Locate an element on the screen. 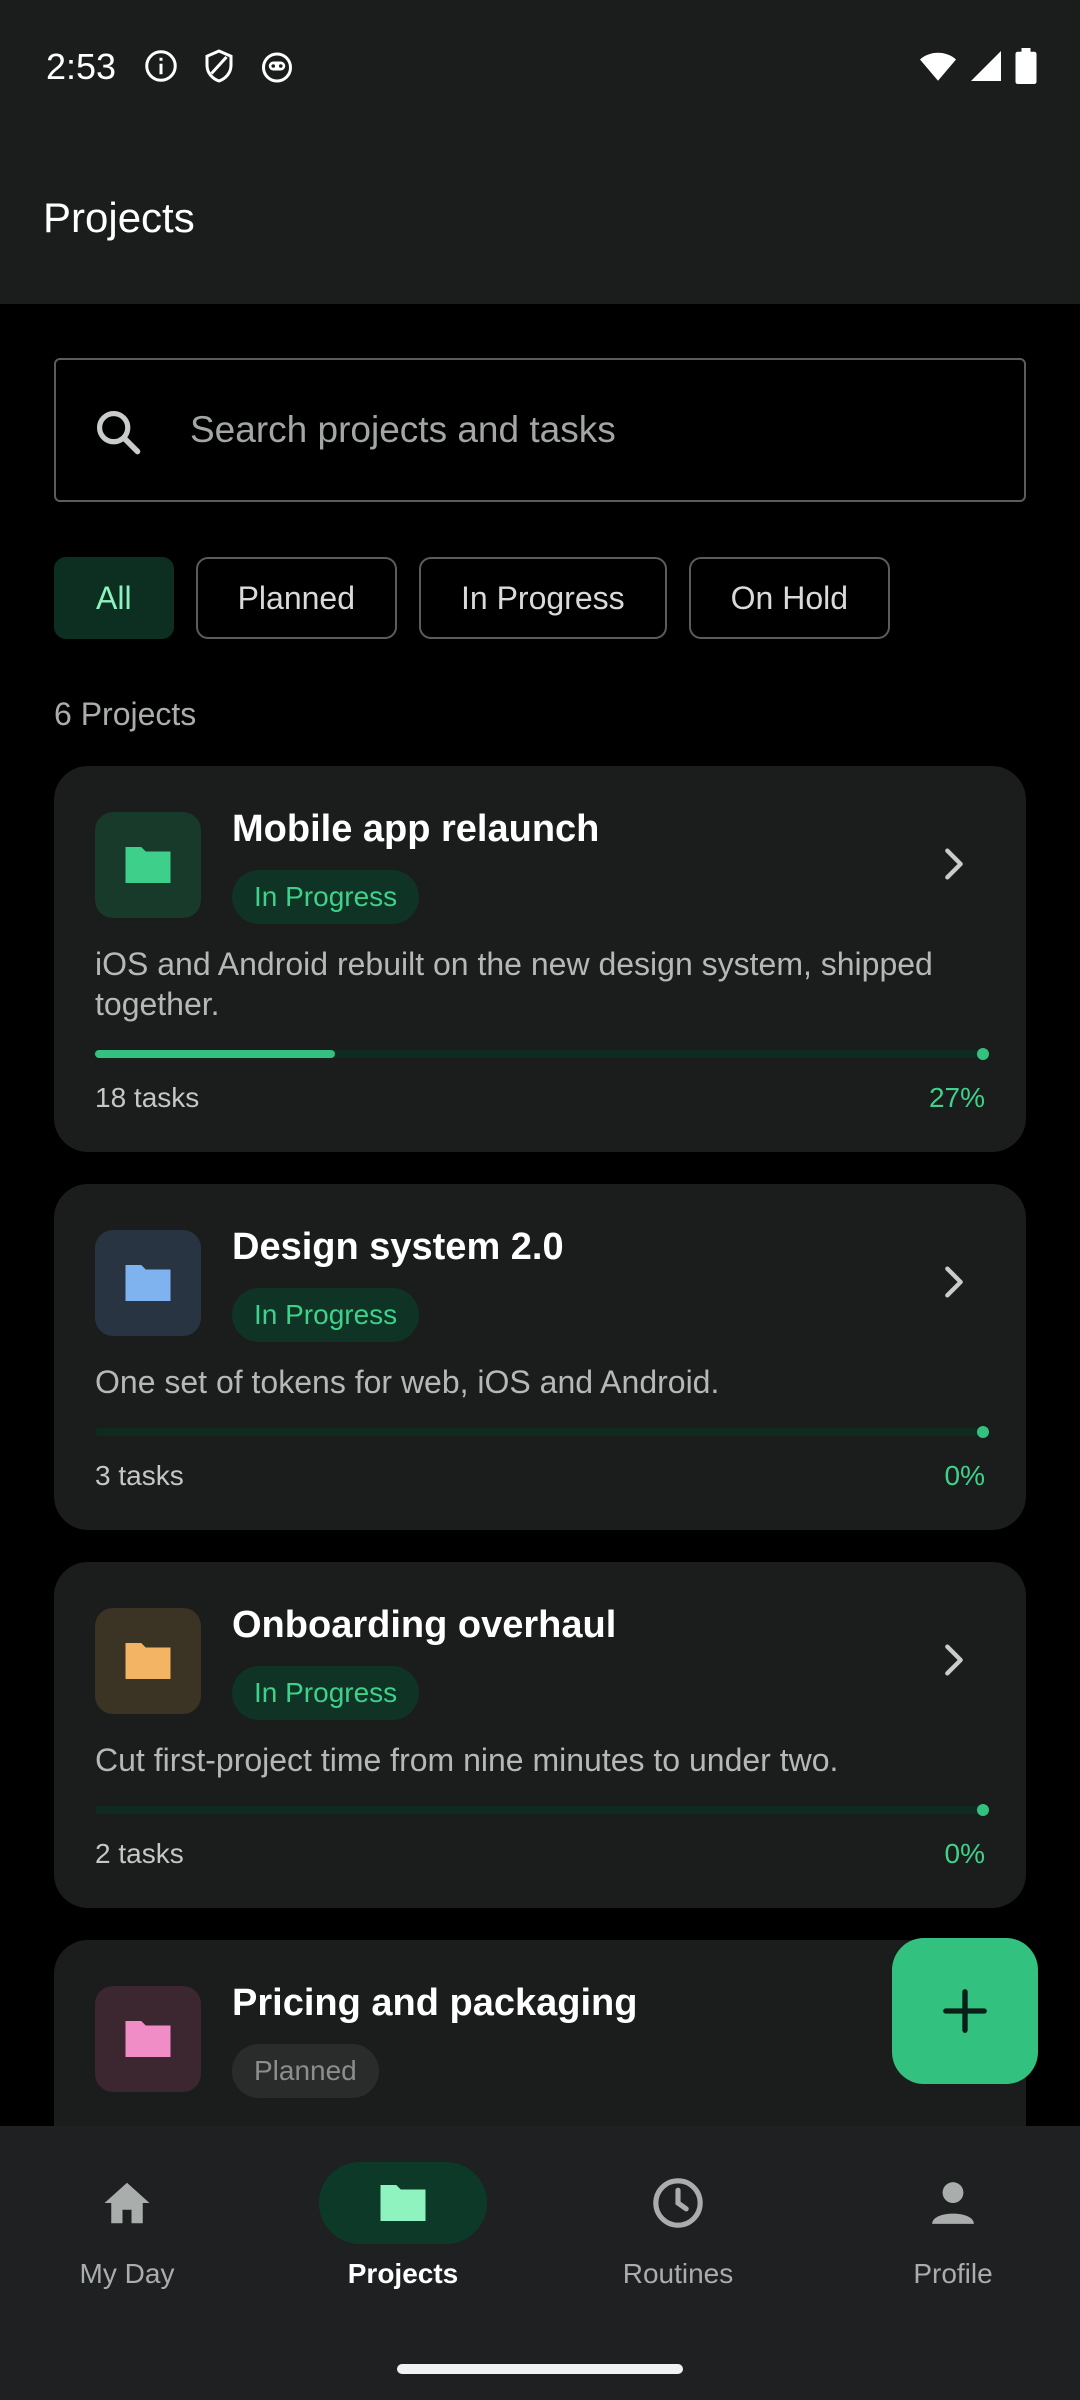  progress-percent: 27% is located at coordinates (956, 1097).